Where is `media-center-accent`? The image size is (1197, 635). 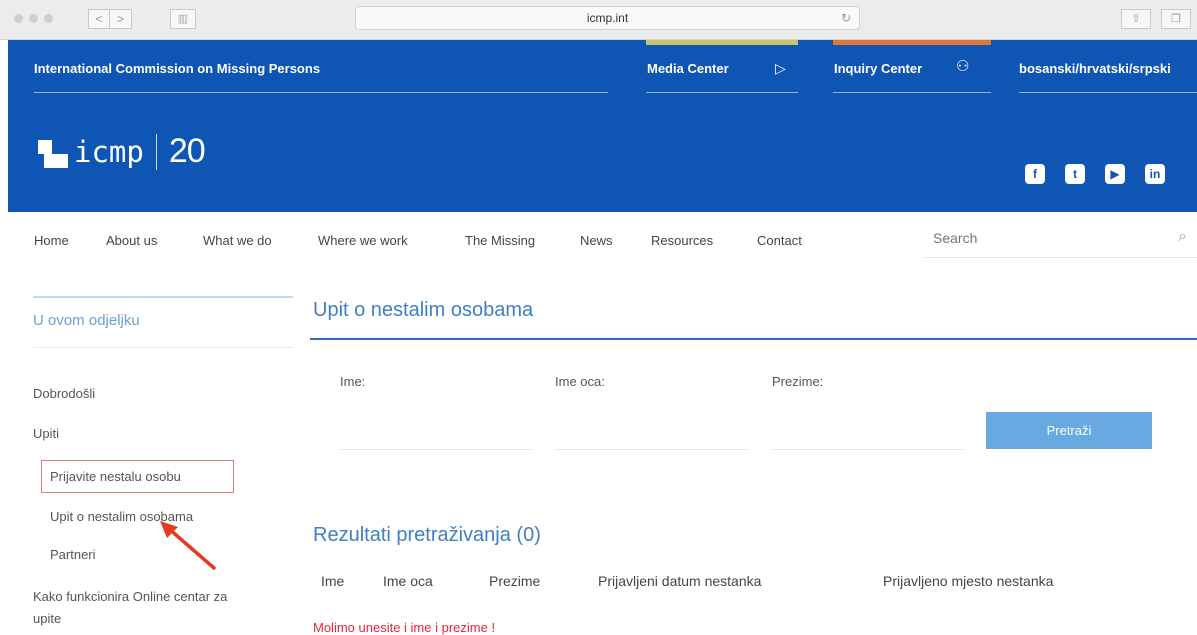 media-center-accent is located at coordinates (722, 42).